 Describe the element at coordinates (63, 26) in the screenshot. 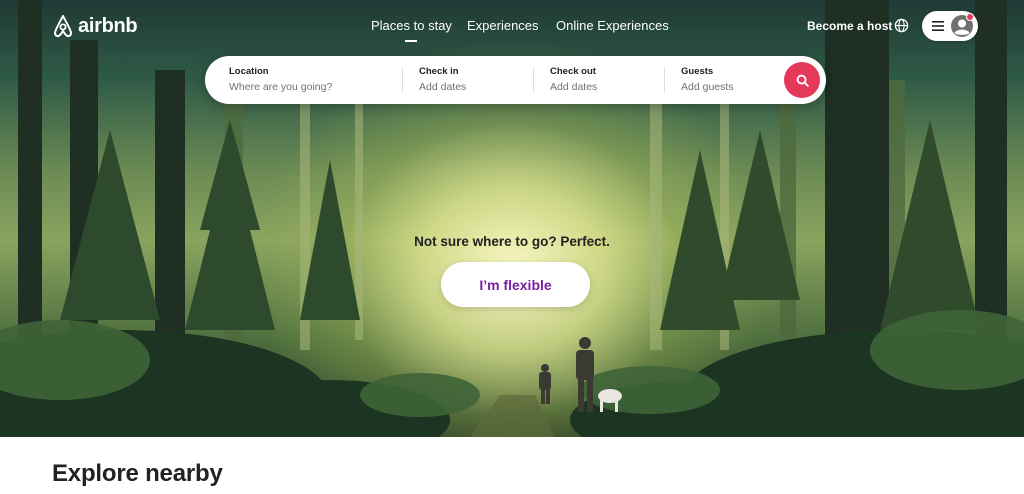

I see `airbnb-logo-icon` at that location.